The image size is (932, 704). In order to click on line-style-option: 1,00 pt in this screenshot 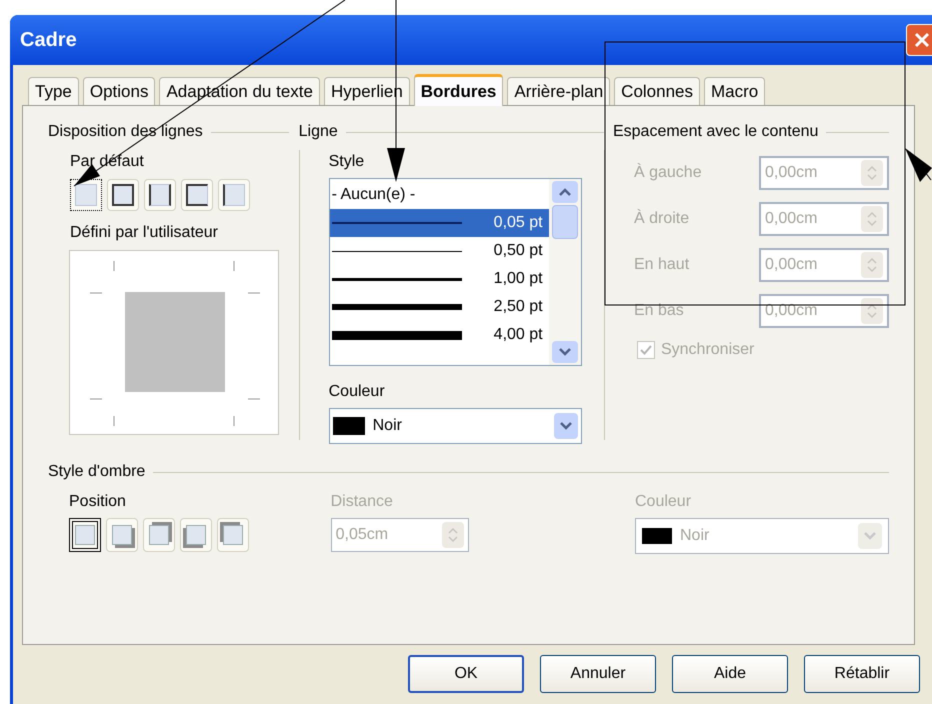, I will do `click(439, 279)`.